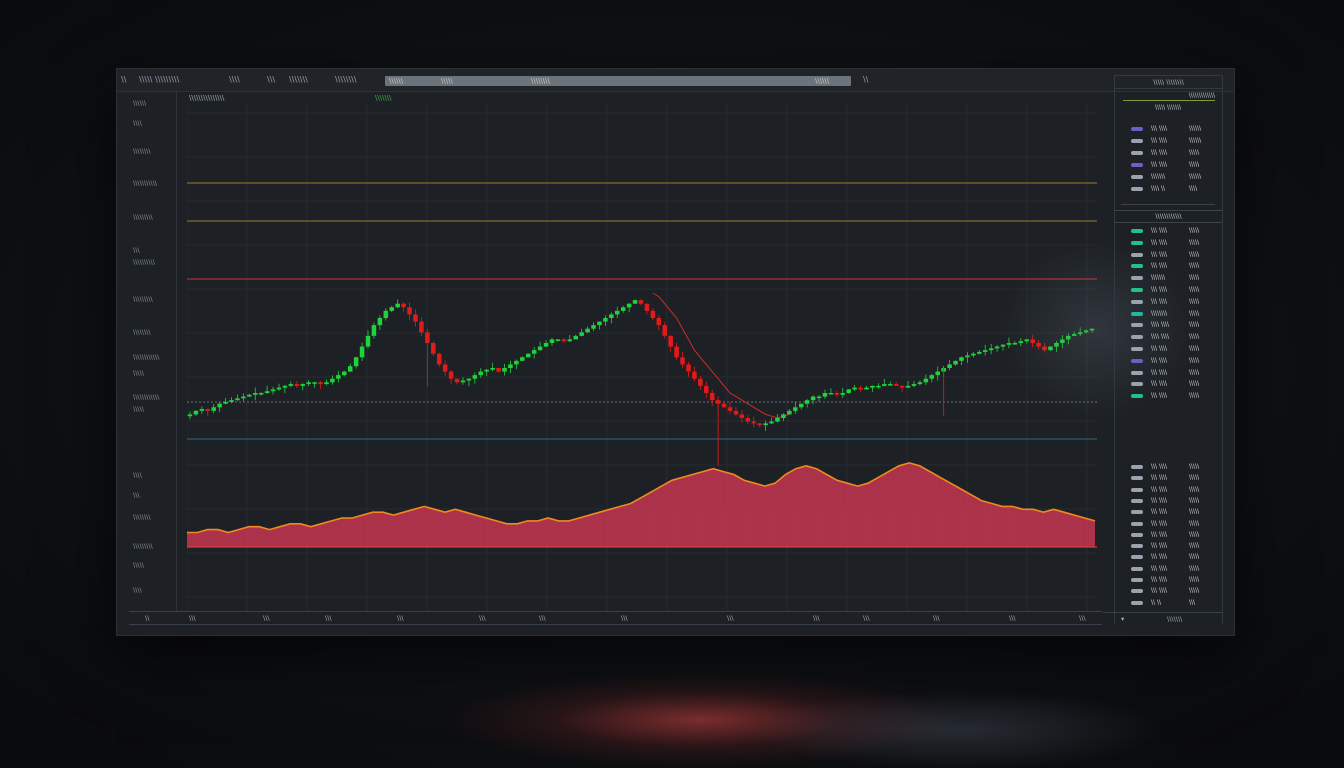  Describe the element at coordinates (346, 80) in the screenshot. I see `toolbar-templates: \\\\\\\\` at that location.